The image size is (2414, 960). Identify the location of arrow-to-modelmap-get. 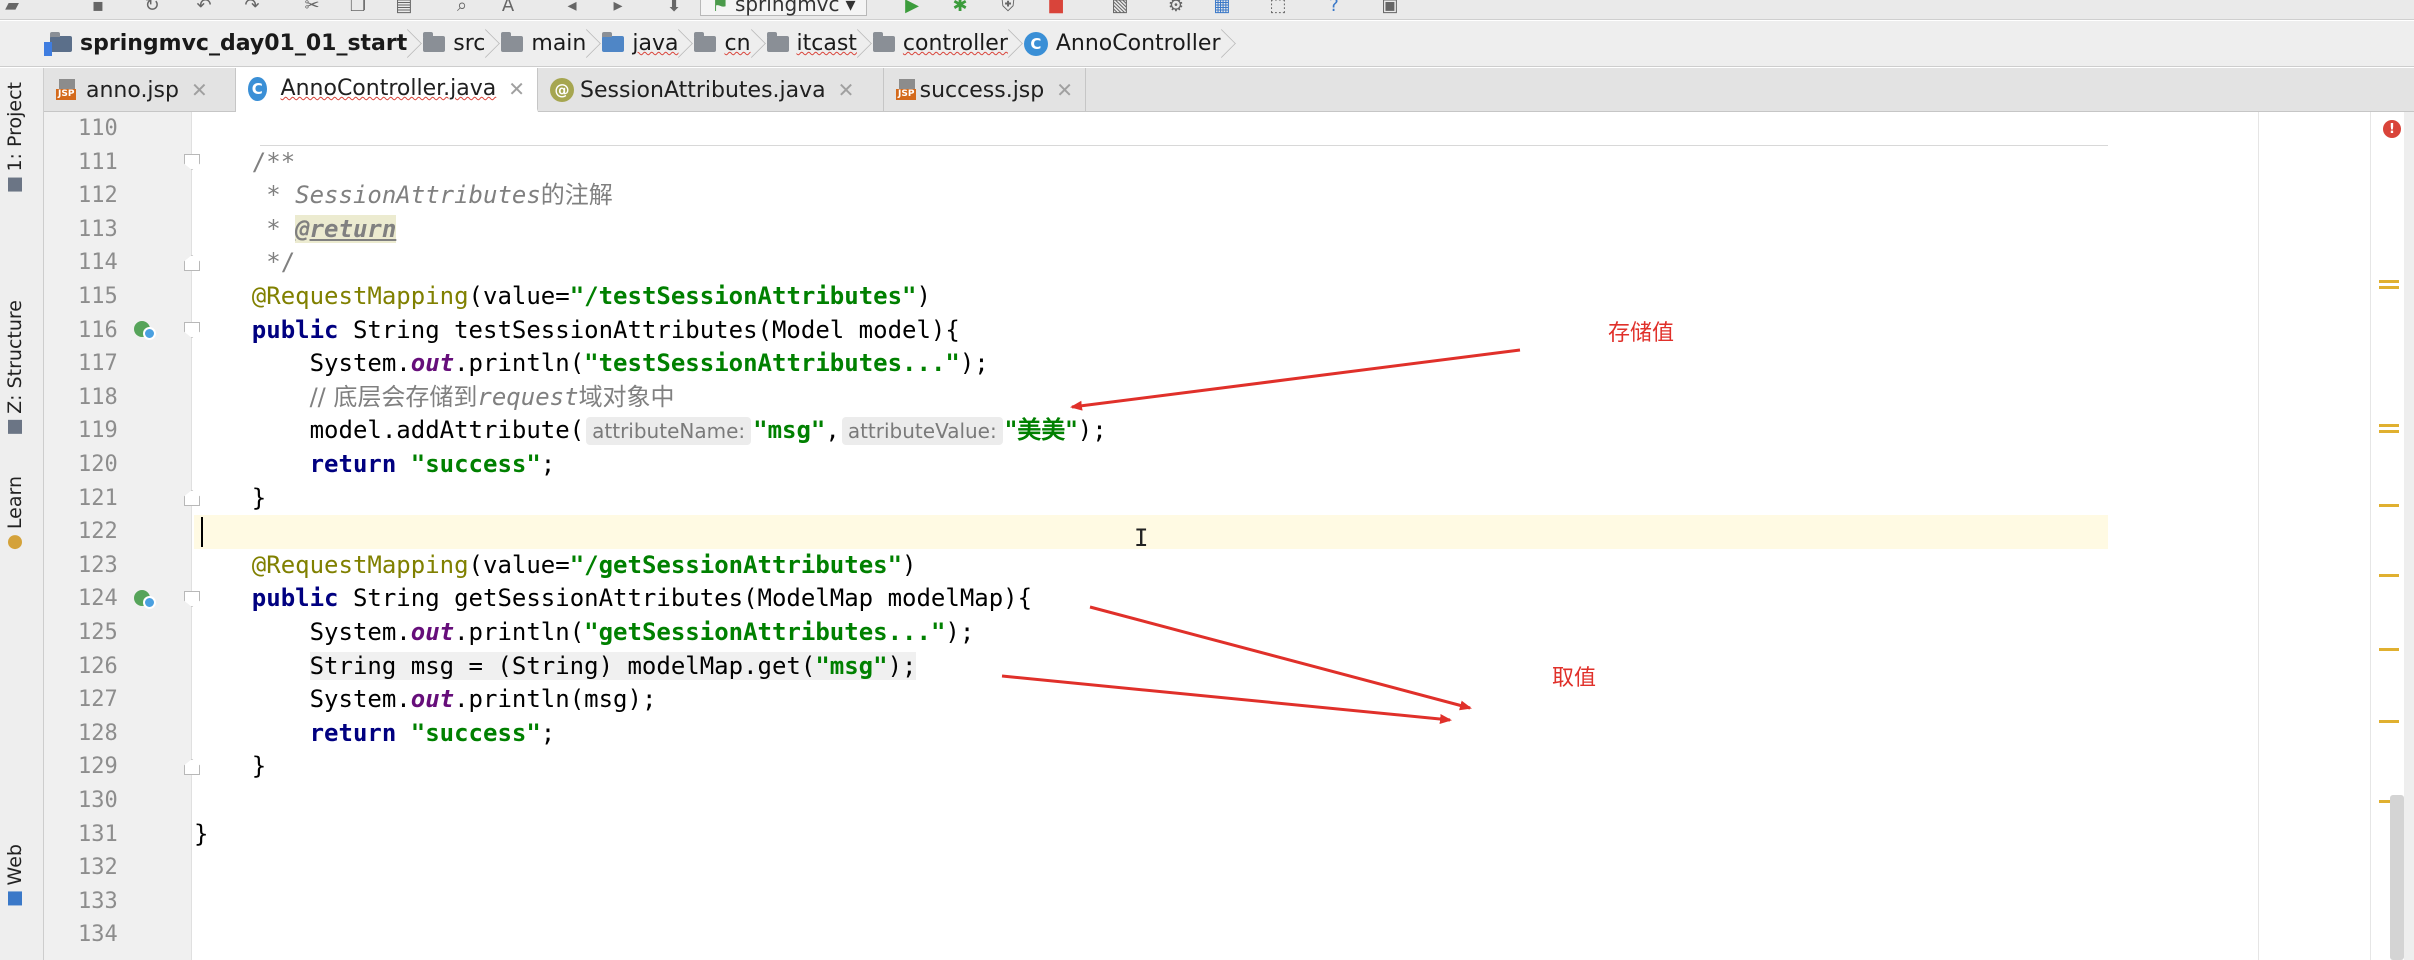
(1226, 699).